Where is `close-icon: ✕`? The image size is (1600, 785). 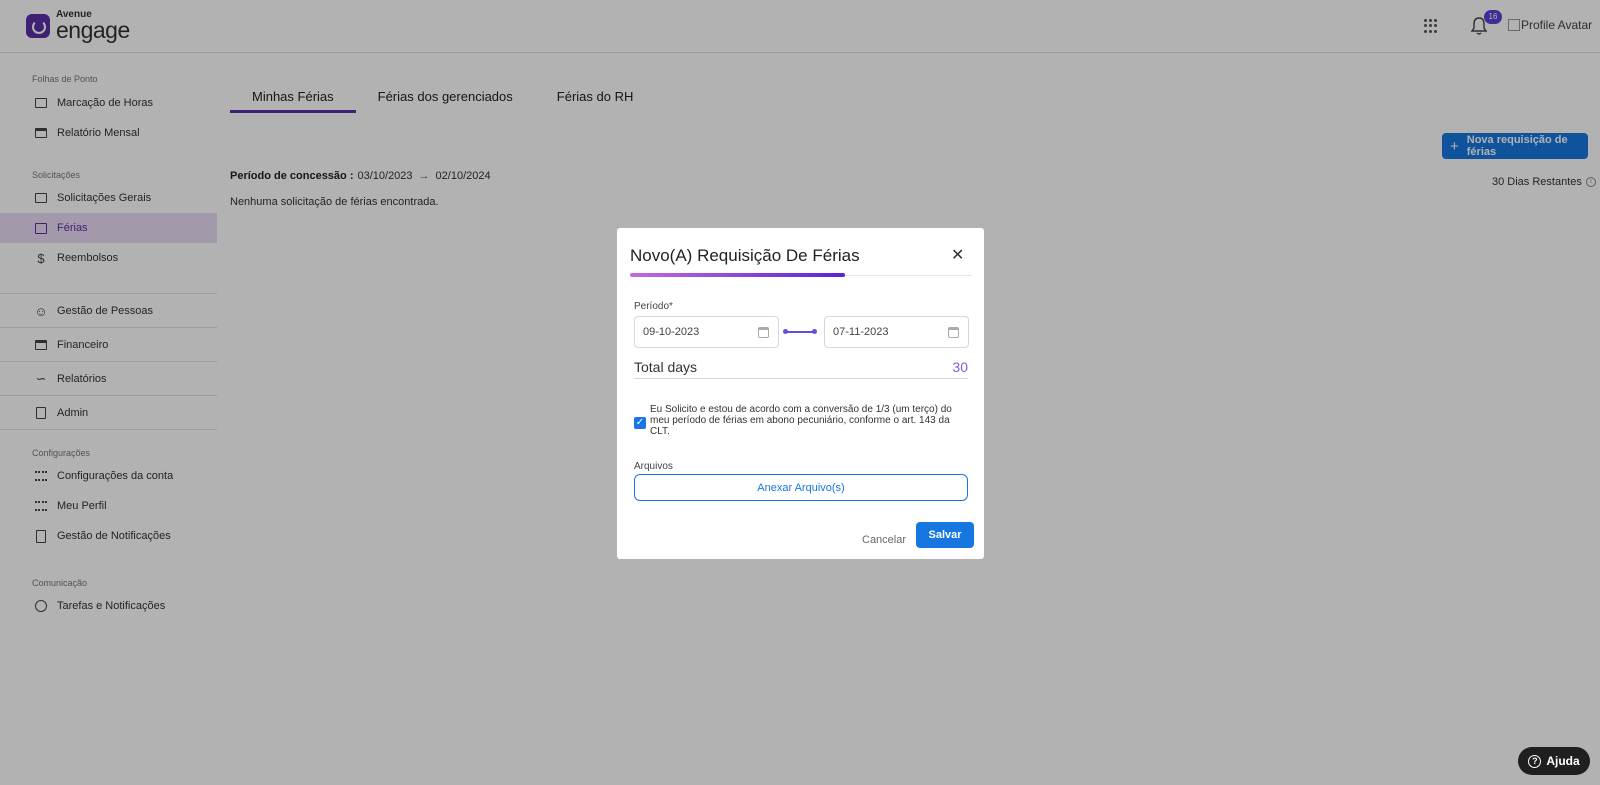
close-icon: ✕ is located at coordinates (957, 256).